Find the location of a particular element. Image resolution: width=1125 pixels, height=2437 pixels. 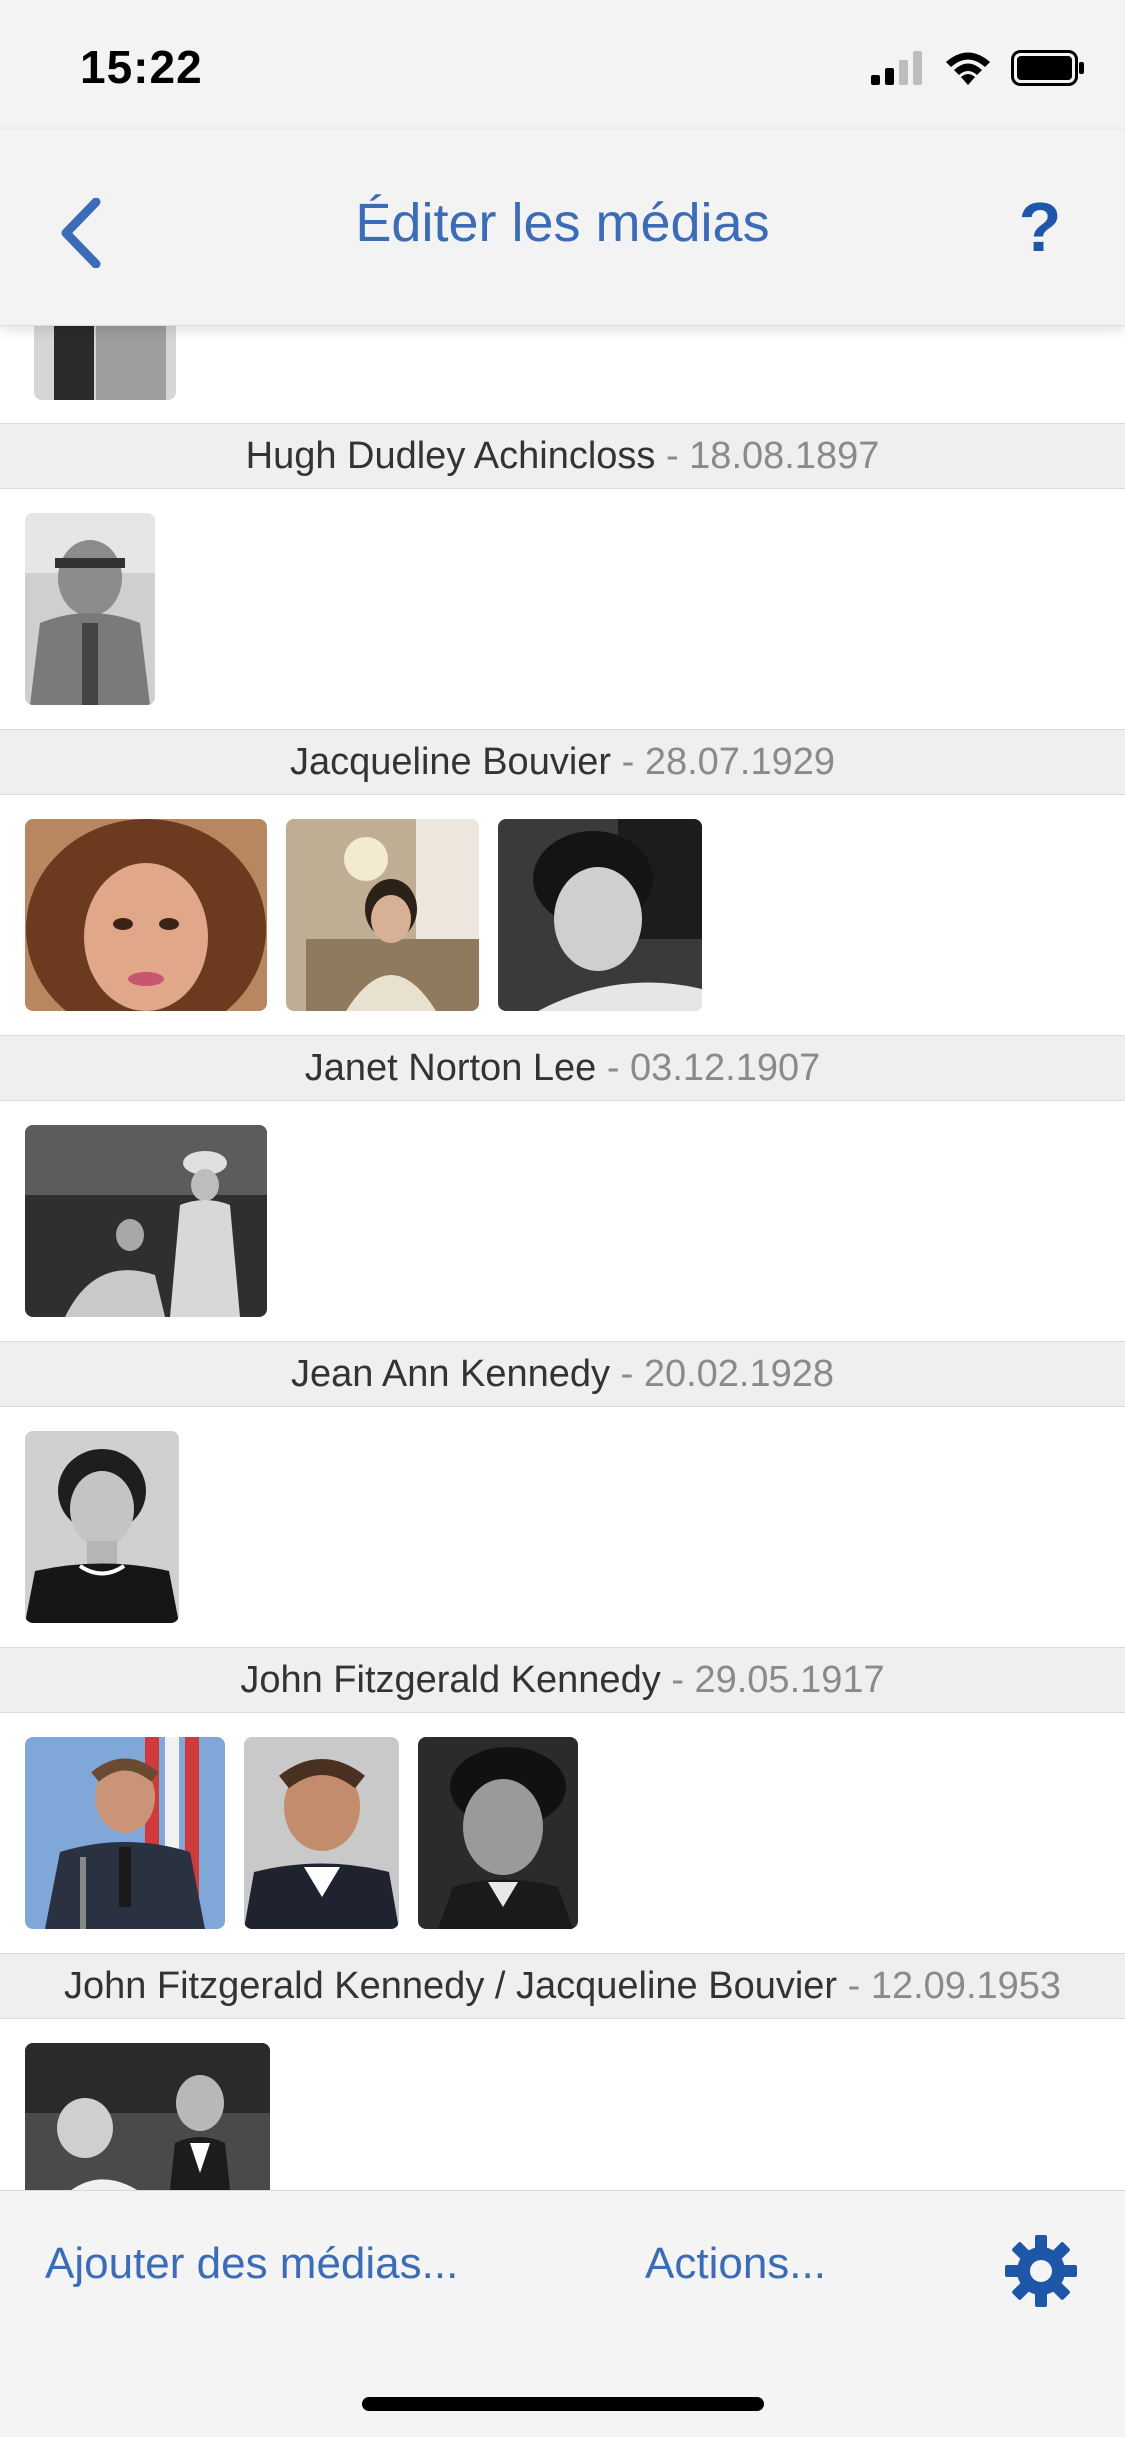

home-indicator is located at coordinates (563, 2404).